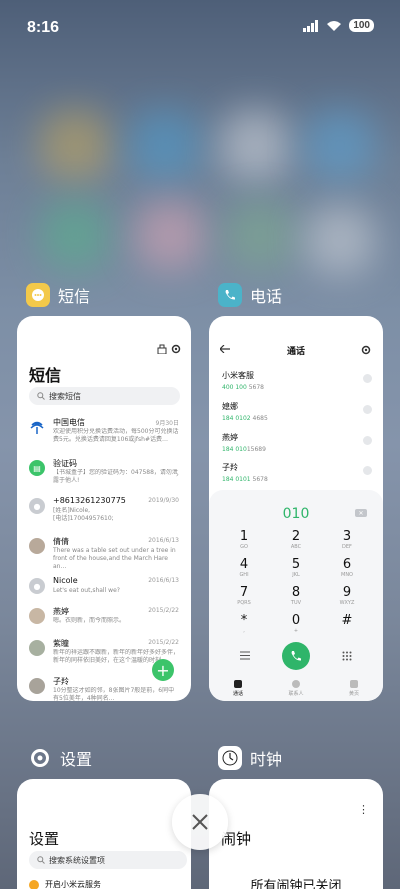 This screenshot has height=889, width=400. I want to click on tab-contacts: 联系人, so click(296, 688).